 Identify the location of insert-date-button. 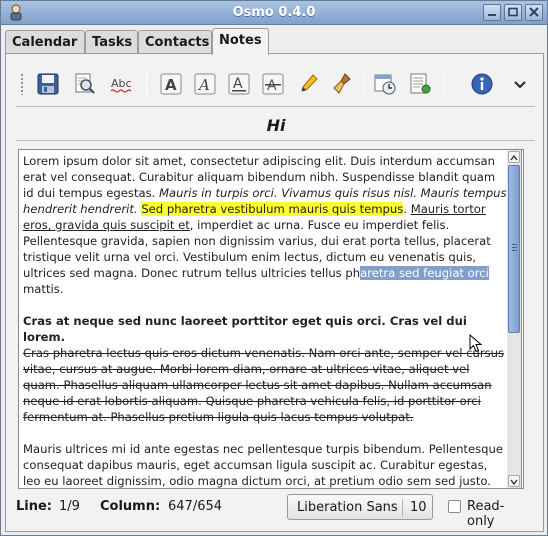
(385, 84).